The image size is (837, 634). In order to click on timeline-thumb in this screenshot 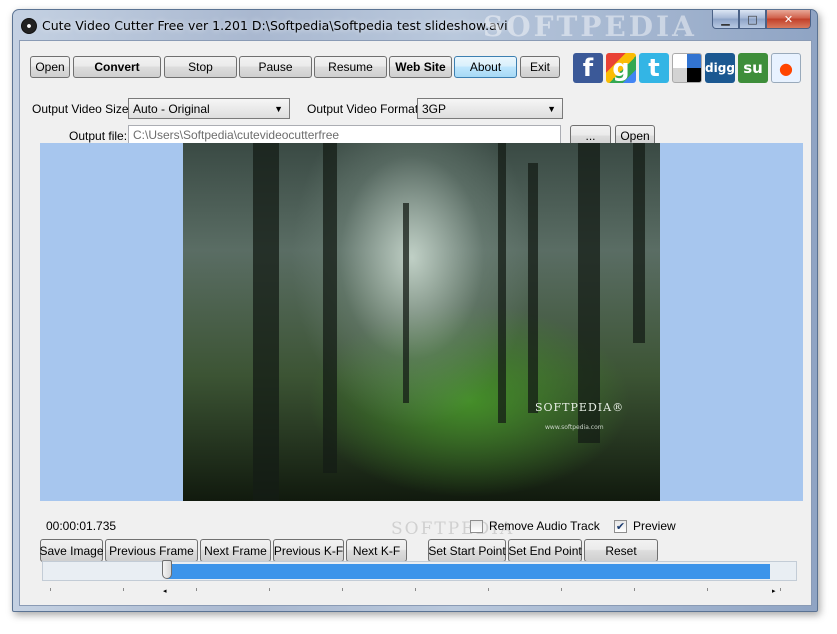, I will do `click(167, 569)`.